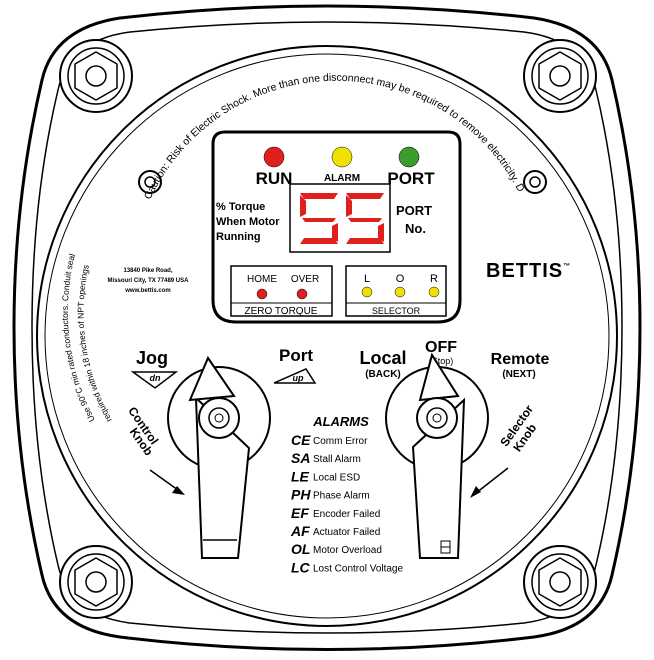 The image size is (654, 660). What do you see at coordinates (535, 182) in the screenshot?
I see `side-screw-right` at bounding box center [535, 182].